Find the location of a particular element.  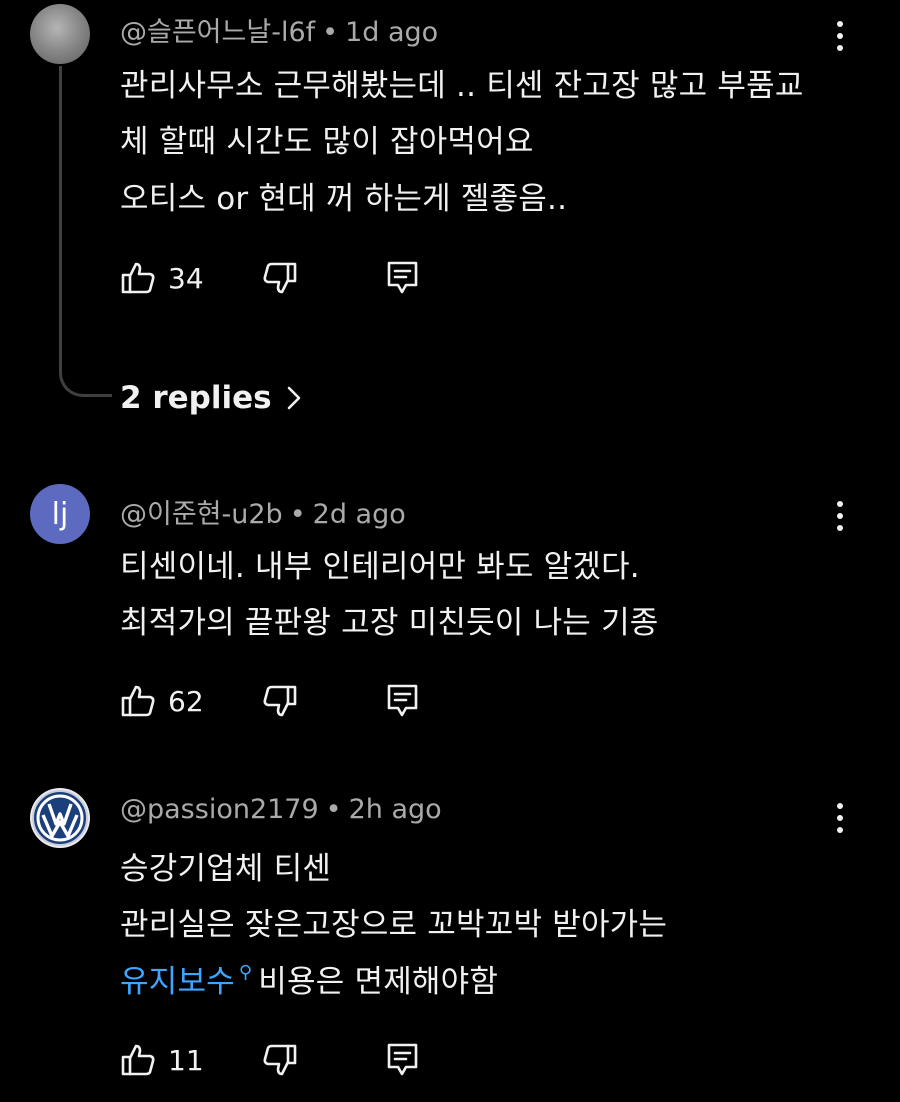

timestamp: 2d ago is located at coordinates (359, 514).